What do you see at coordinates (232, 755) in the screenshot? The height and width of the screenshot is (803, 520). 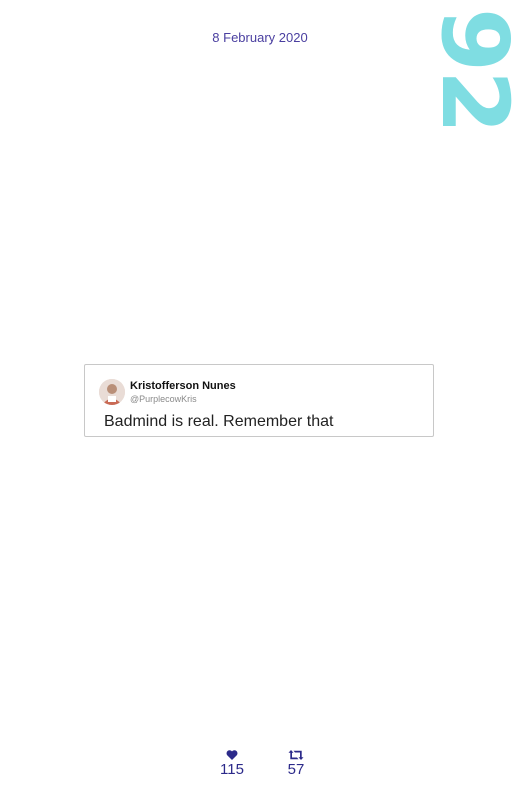 I see `heart-icon` at bounding box center [232, 755].